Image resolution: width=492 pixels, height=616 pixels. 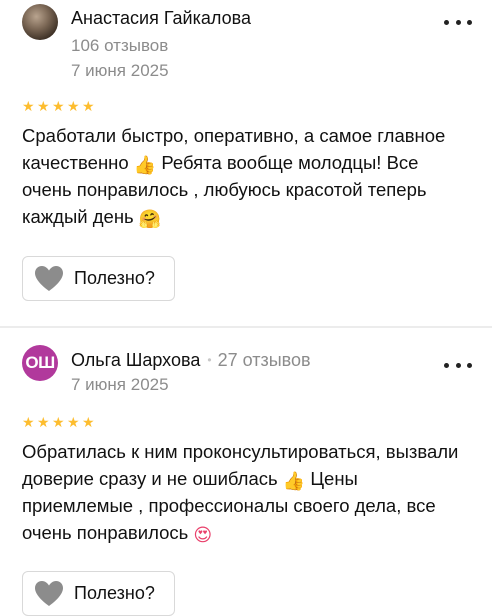 I want to click on author-line: Анастасия Гайкалова, so click(x=161, y=18).